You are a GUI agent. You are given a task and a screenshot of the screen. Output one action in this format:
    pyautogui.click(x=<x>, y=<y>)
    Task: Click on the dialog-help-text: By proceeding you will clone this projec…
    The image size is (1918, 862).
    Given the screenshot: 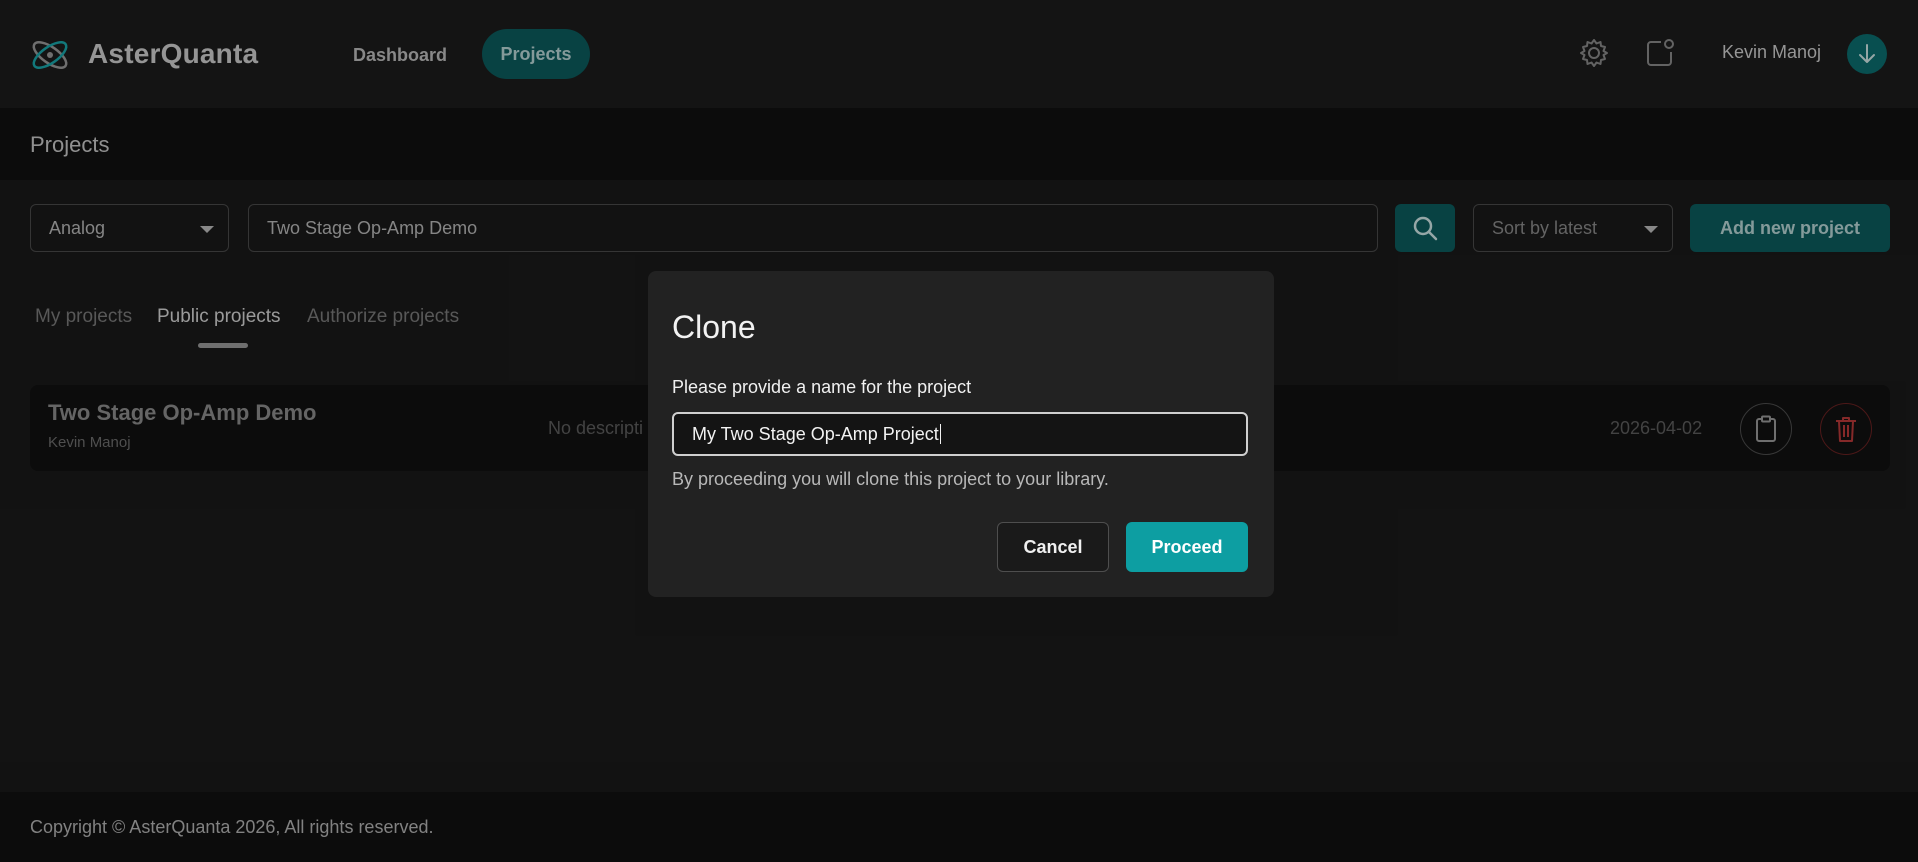 What is the action you would take?
    pyautogui.click(x=890, y=479)
    